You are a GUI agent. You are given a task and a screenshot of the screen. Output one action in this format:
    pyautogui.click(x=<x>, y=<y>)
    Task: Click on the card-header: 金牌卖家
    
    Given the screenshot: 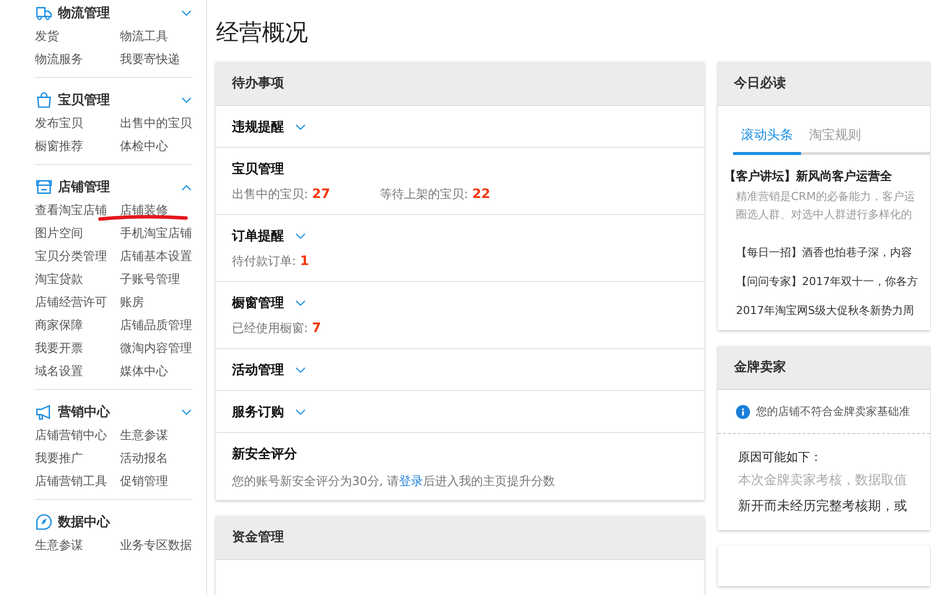 What is the action you would take?
    pyautogui.click(x=824, y=368)
    